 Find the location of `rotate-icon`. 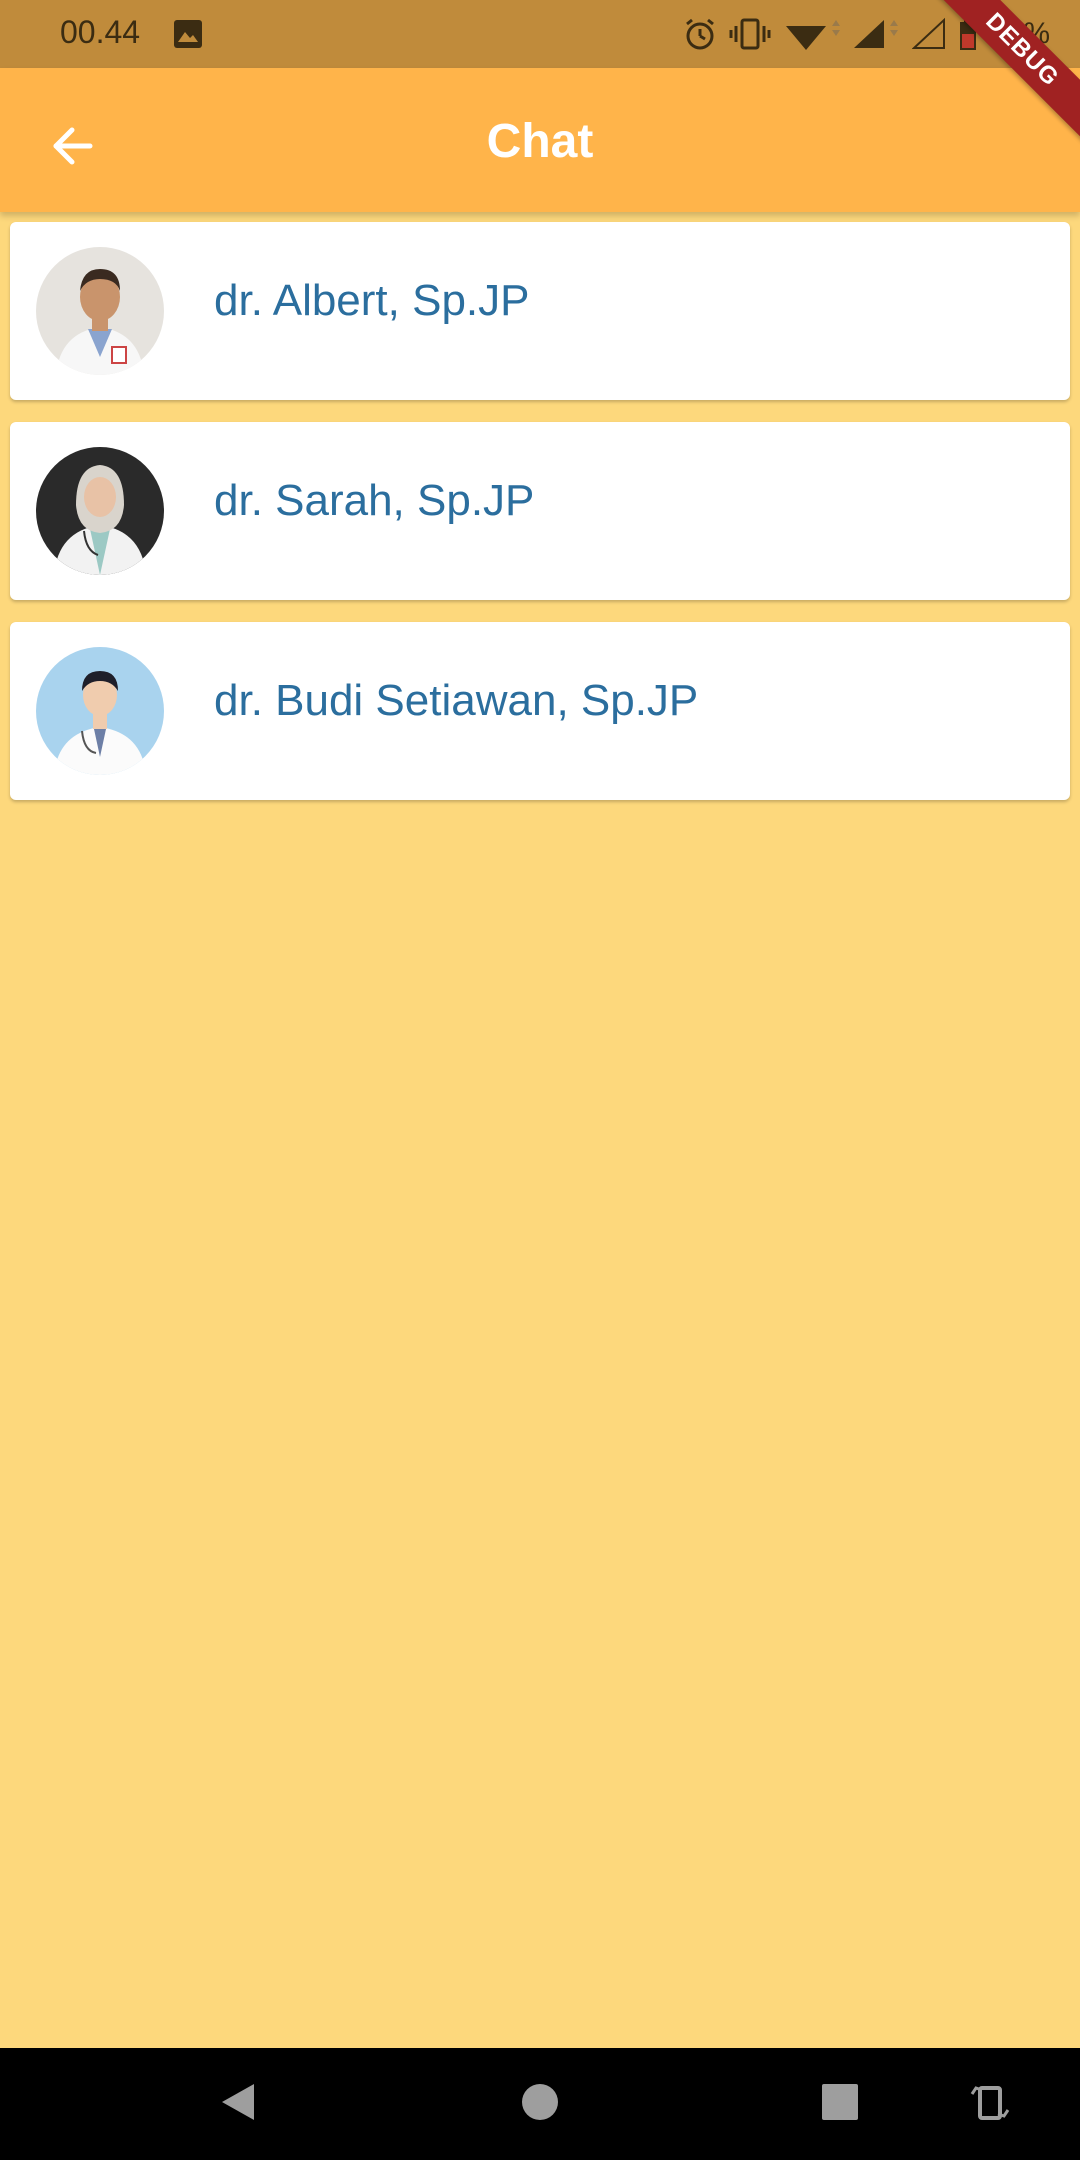

rotate-icon is located at coordinates (990, 2104).